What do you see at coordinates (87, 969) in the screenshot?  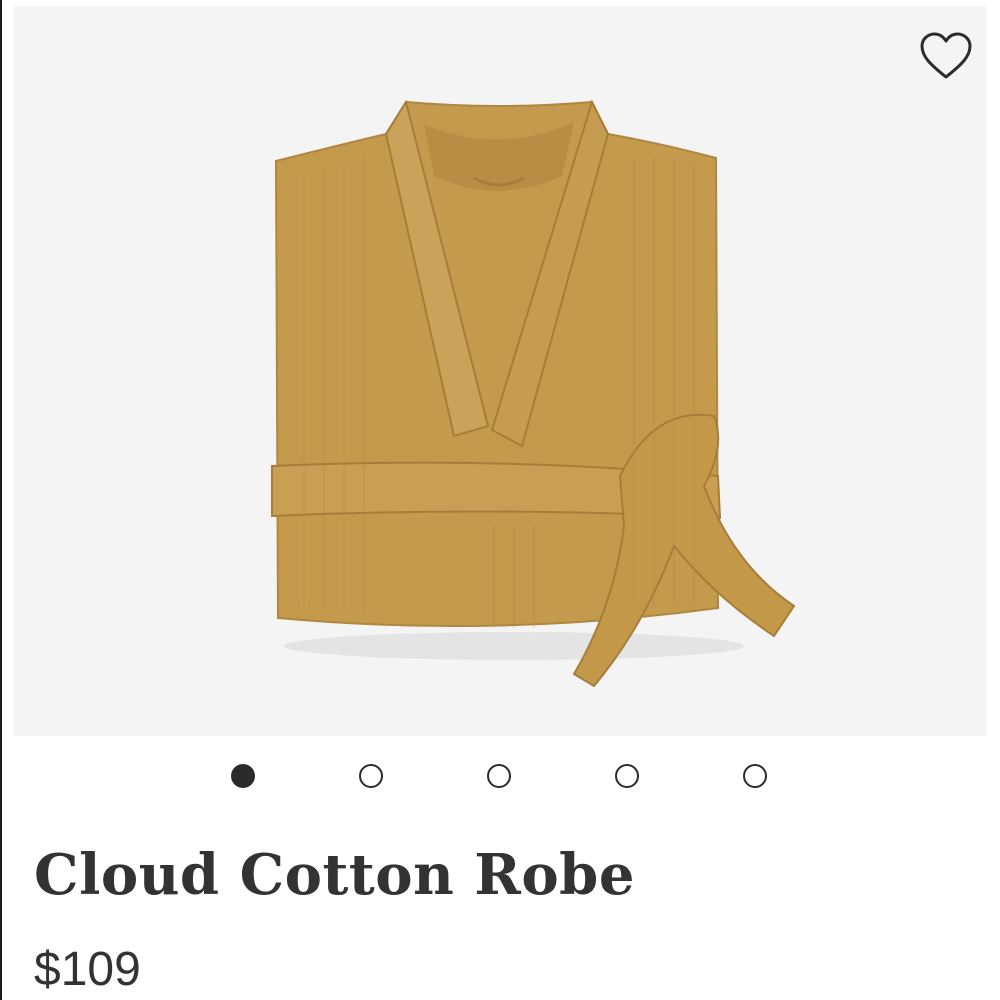 I see `product-price: $109` at bounding box center [87, 969].